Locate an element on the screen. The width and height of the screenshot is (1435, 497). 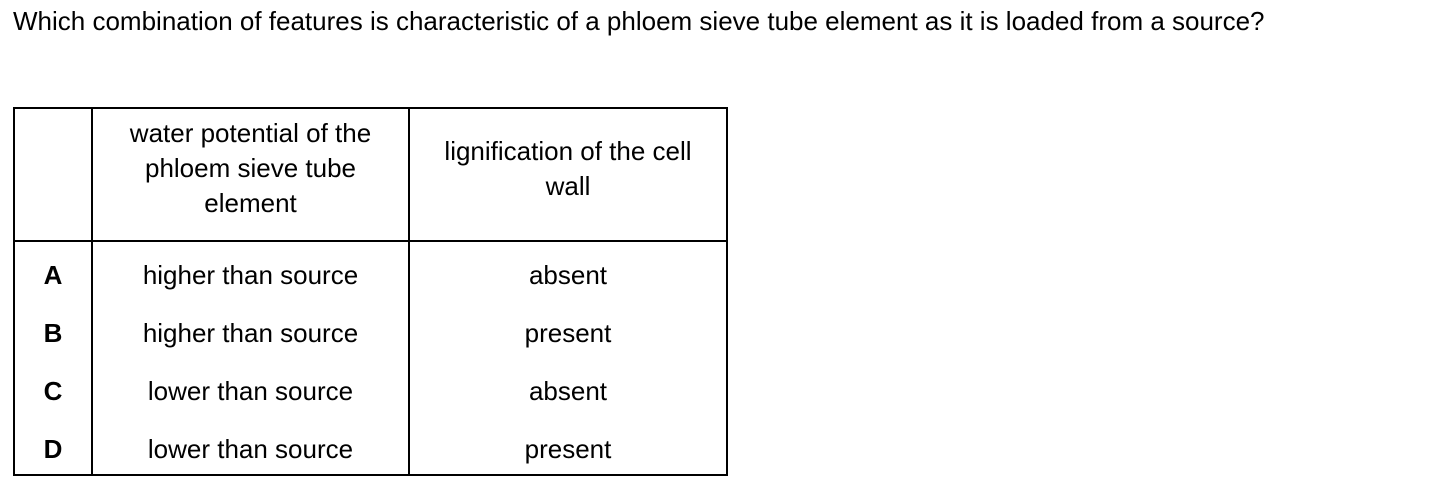
option-letter: D is located at coordinates (53, 449).